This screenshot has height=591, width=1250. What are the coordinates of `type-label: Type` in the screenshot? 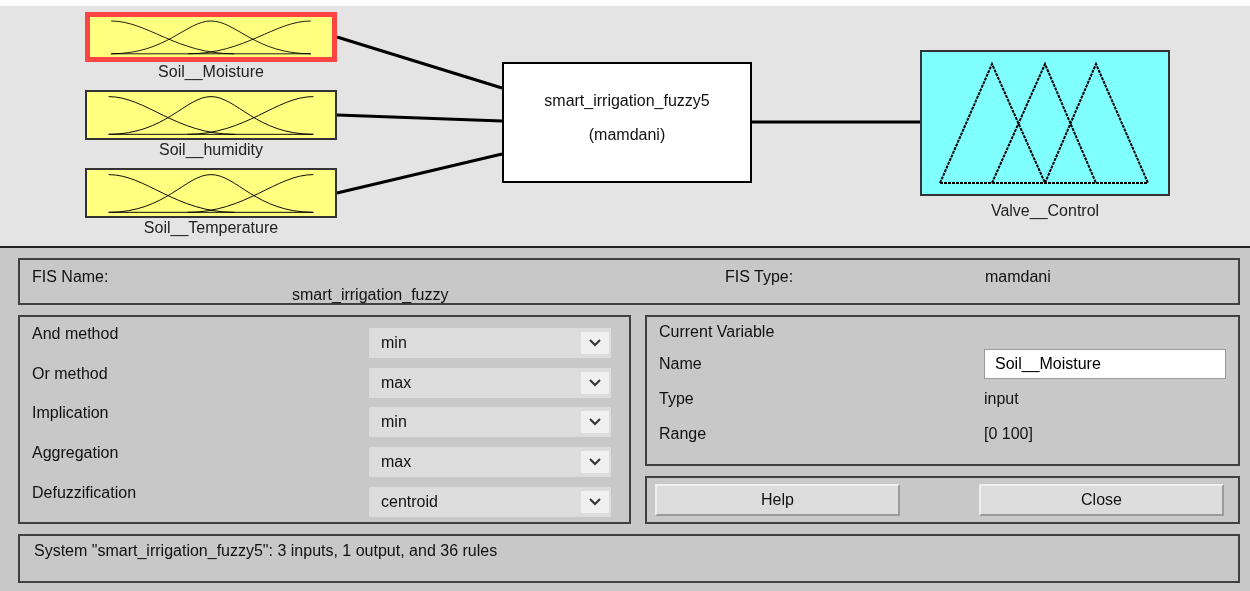 It's located at (677, 399).